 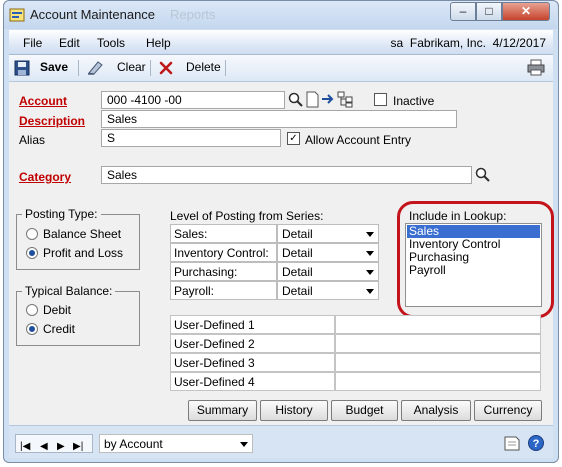 I want to click on budget-button: Budget, so click(x=364, y=410).